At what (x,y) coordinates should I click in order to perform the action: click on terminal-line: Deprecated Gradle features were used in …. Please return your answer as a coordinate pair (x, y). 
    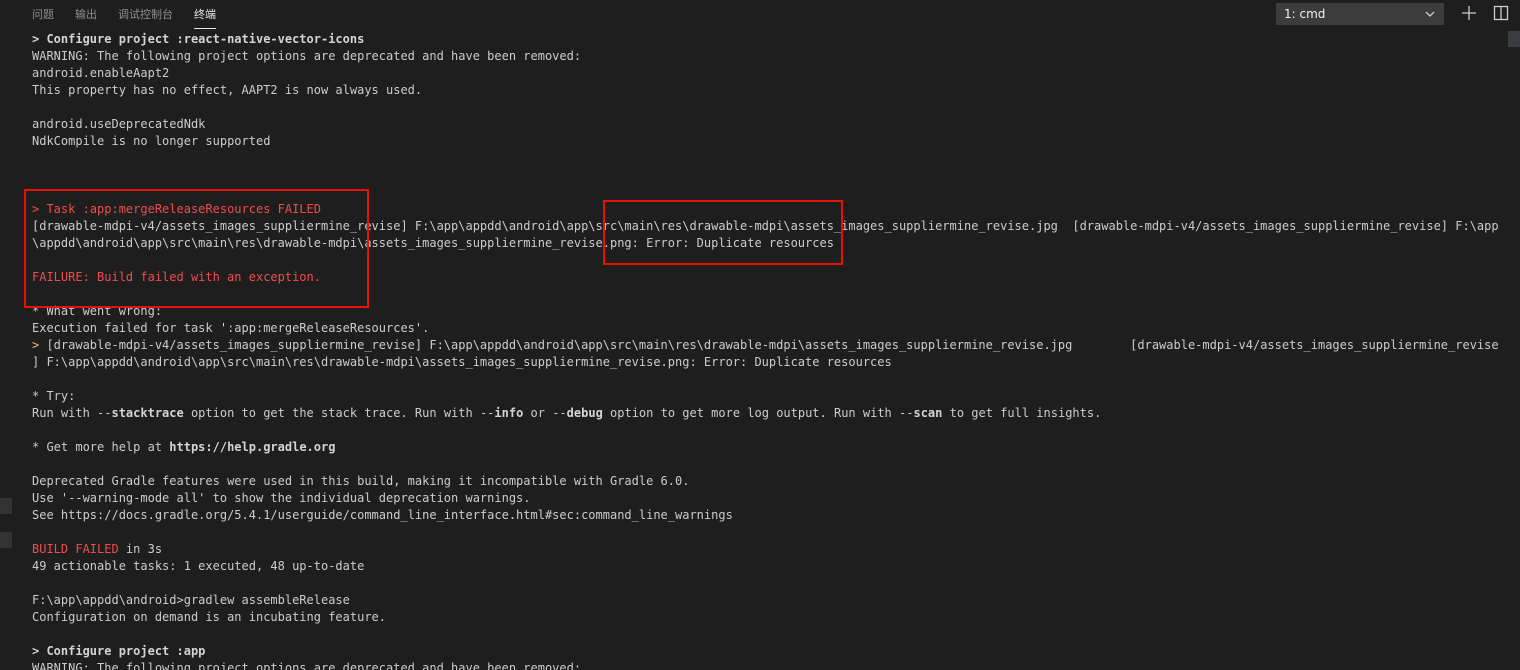
    Looking at the image, I should click on (766, 481).